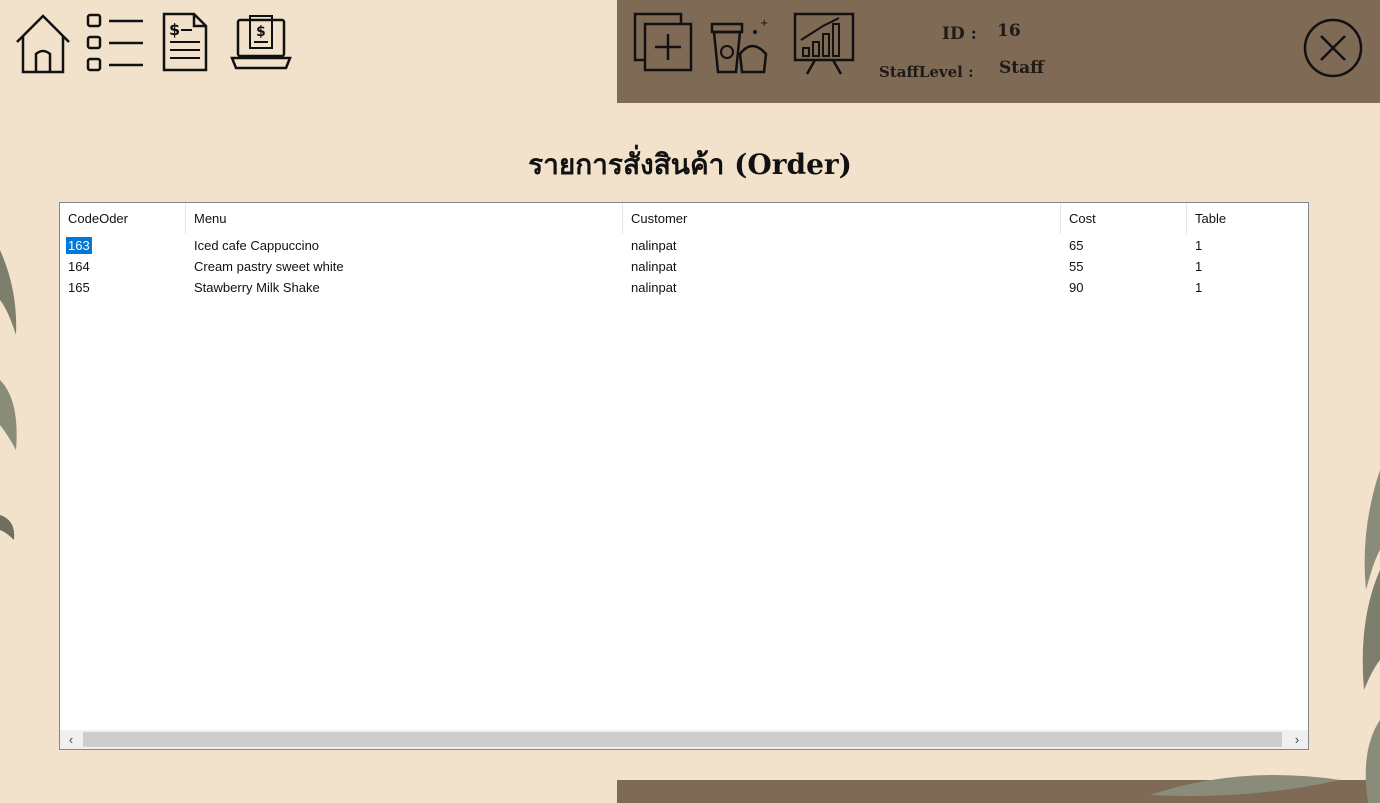  What do you see at coordinates (926, 72) in the screenshot?
I see `staff-level-label: StaffLevel :` at bounding box center [926, 72].